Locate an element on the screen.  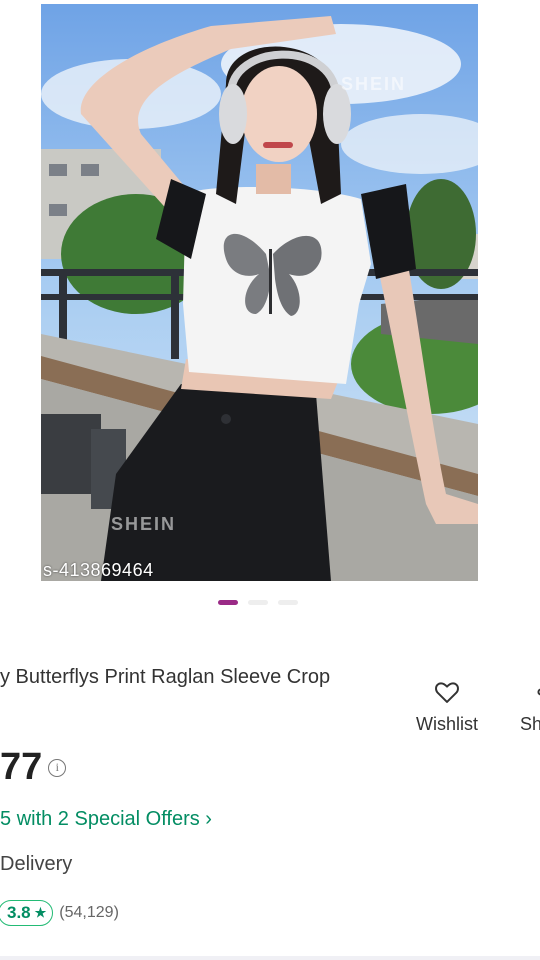
share-label: Sh is located at coordinates (530, 724).